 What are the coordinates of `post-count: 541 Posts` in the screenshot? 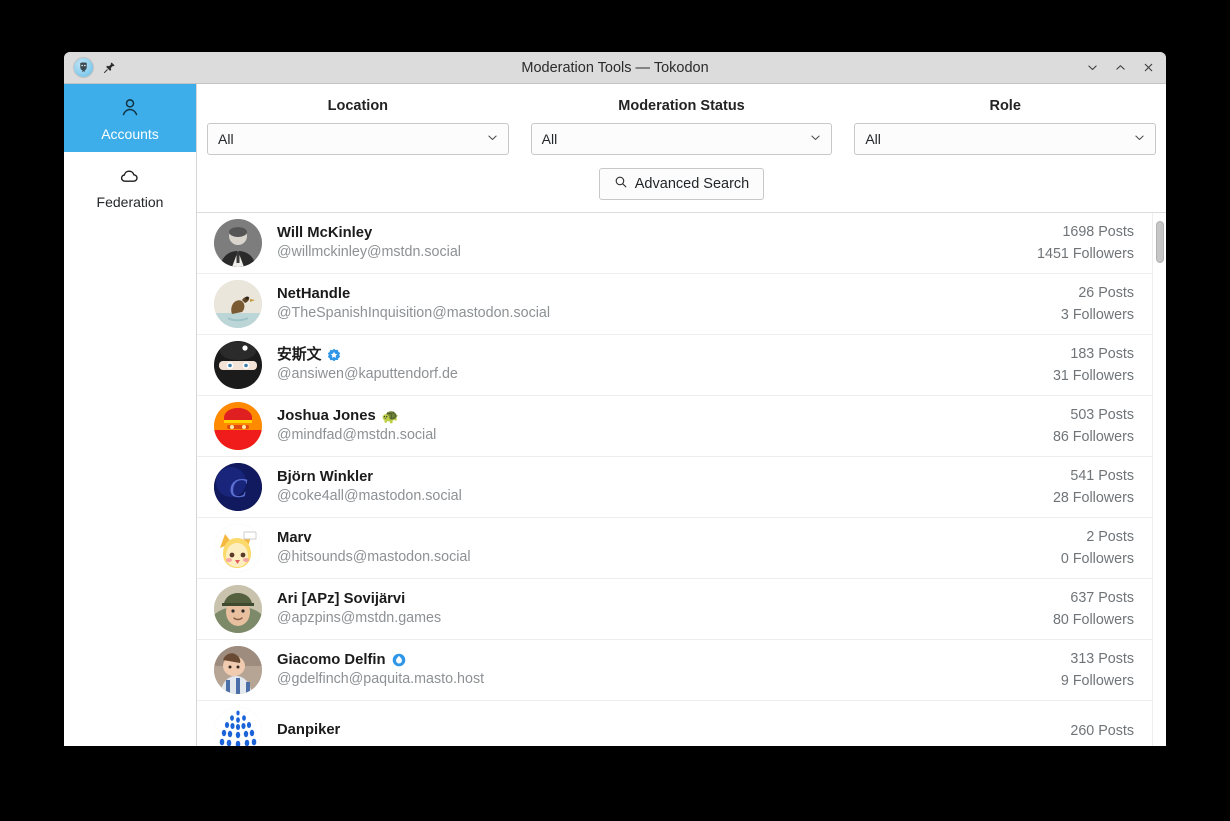 It's located at (1102, 475).